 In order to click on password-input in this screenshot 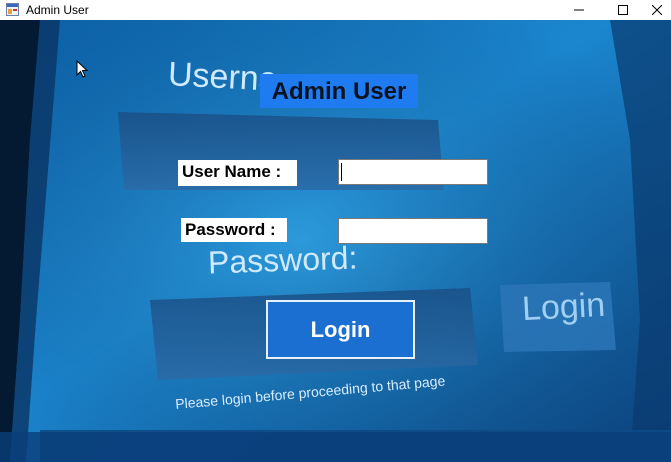, I will do `click(413, 231)`.